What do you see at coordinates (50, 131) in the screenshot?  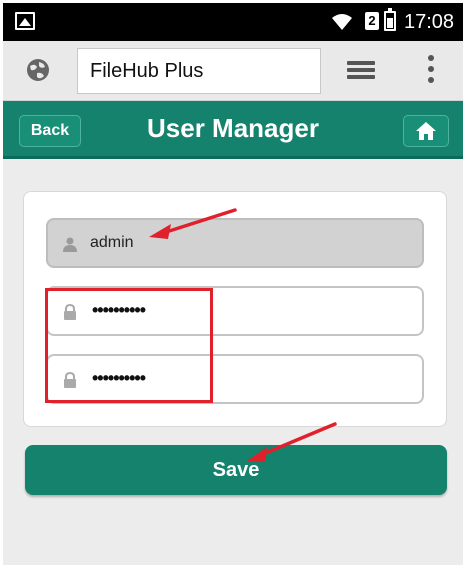 I see `back-button: Back` at bounding box center [50, 131].